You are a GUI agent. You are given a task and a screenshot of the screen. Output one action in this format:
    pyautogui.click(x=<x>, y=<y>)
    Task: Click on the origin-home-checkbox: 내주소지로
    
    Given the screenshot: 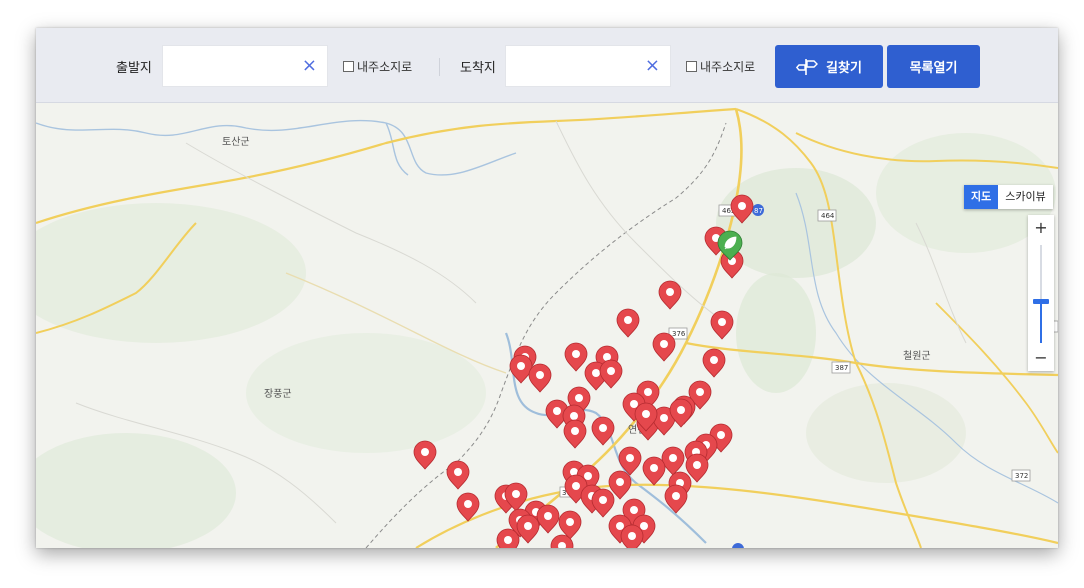 What is the action you would take?
    pyautogui.click(x=377, y=66)
    